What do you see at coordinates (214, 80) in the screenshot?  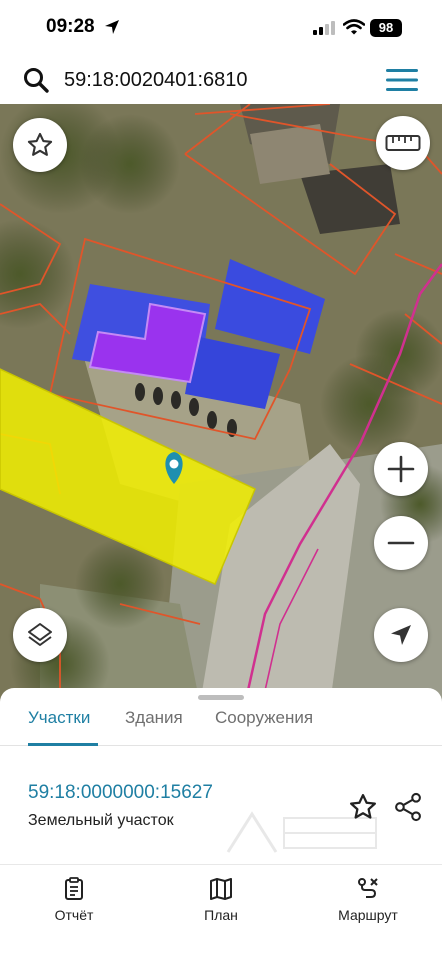 I see `search-input` at bounding box center [214, 80].